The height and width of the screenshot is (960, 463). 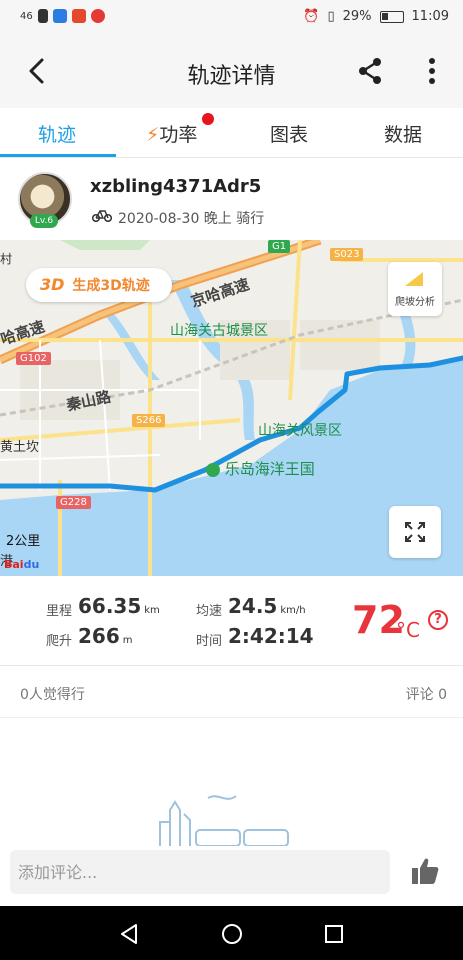 I want to click on road-tag: G102, so click(x=33, y=358).